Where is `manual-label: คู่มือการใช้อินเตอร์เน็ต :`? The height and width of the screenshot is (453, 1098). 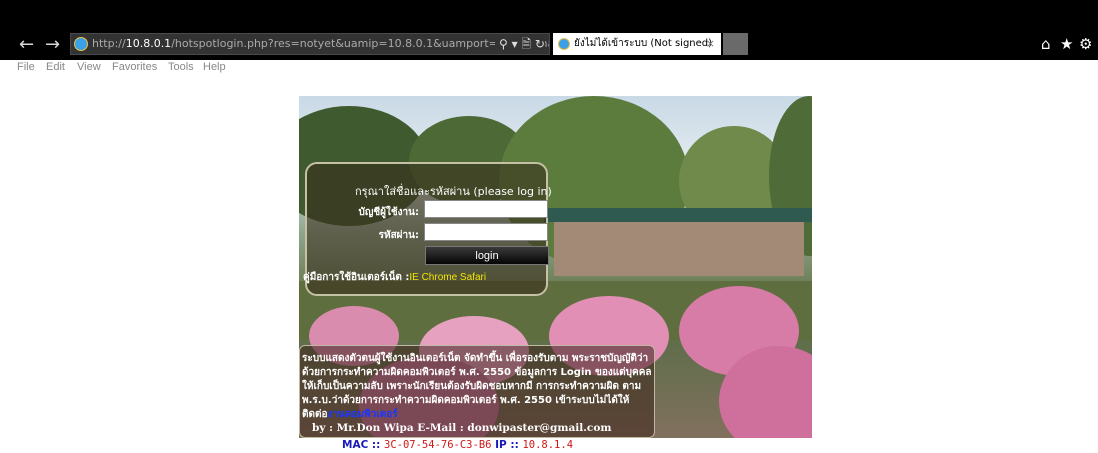 manual-label: คู่มือการใช้อินเตอร์เน็ต : is located at coordinates (356, 277).